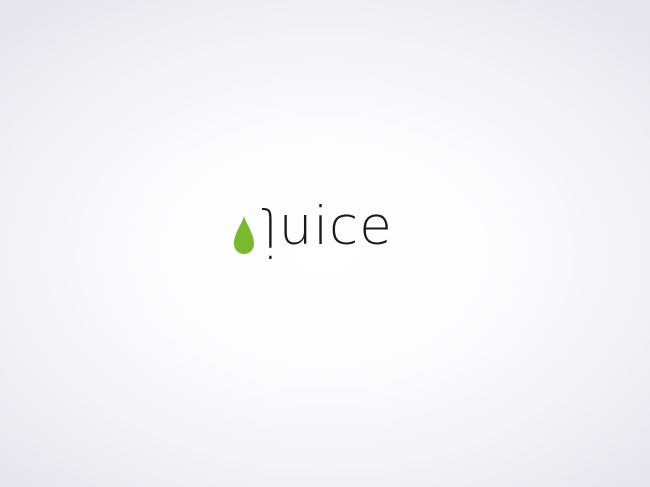  I want to click on juice-logo: juice, so click(326, 240).